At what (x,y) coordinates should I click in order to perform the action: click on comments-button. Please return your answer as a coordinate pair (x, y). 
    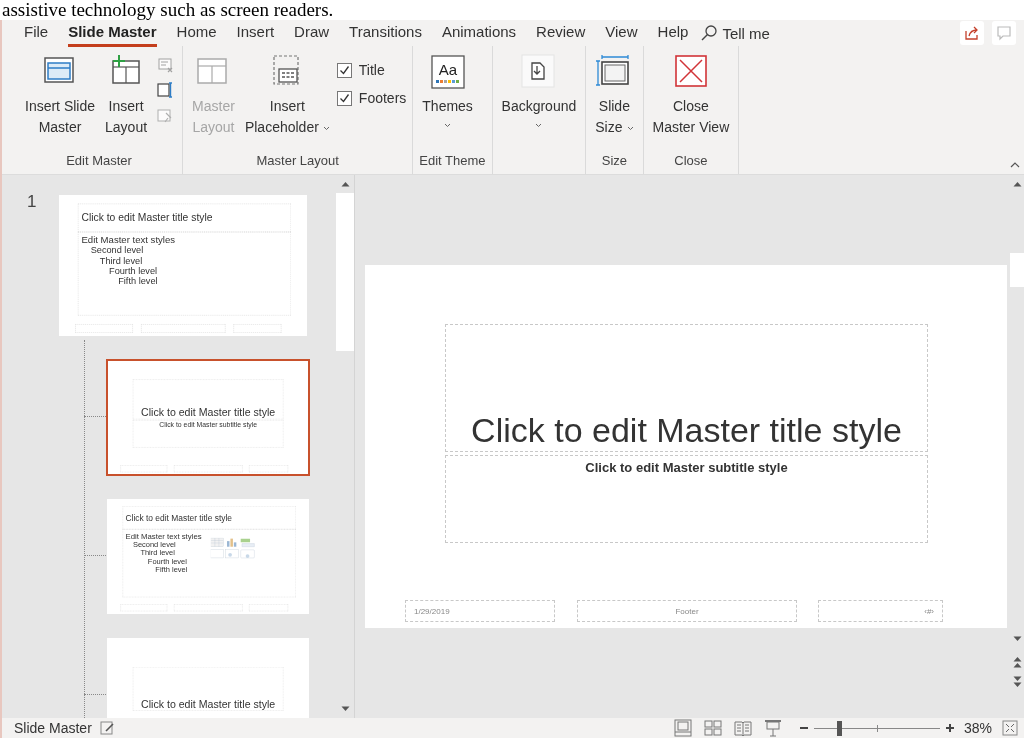
    Looking at the image, I should click on (1004, 33).